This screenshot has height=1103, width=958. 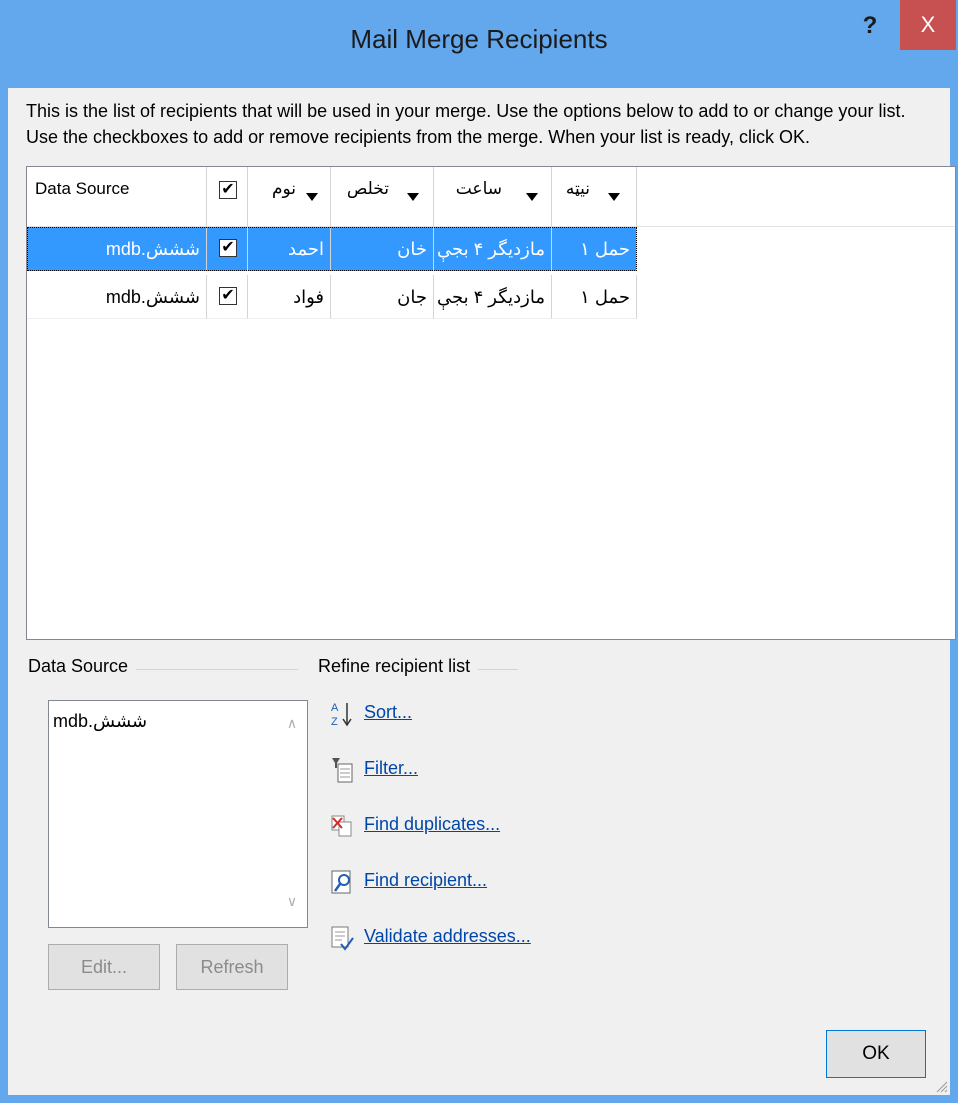 I want to click on find-duplicates-icon, so click(x=341, y=826).